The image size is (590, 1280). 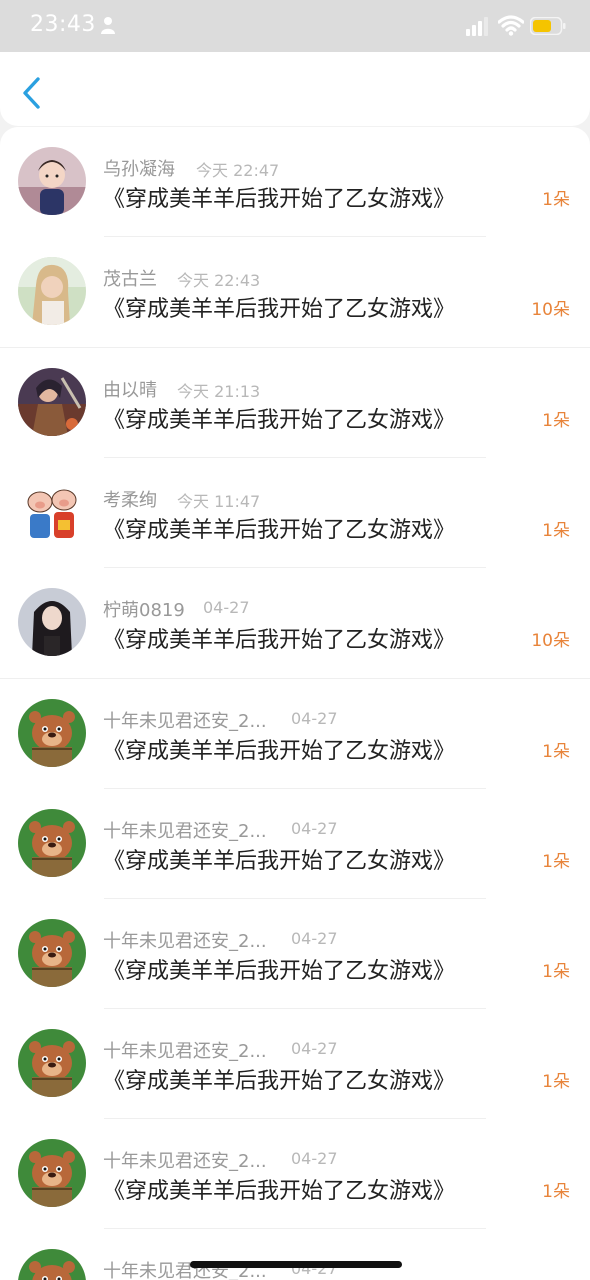 I want to click on list-item: 十年未见君还安_2... 04-27, so click(x=295, y=1254).